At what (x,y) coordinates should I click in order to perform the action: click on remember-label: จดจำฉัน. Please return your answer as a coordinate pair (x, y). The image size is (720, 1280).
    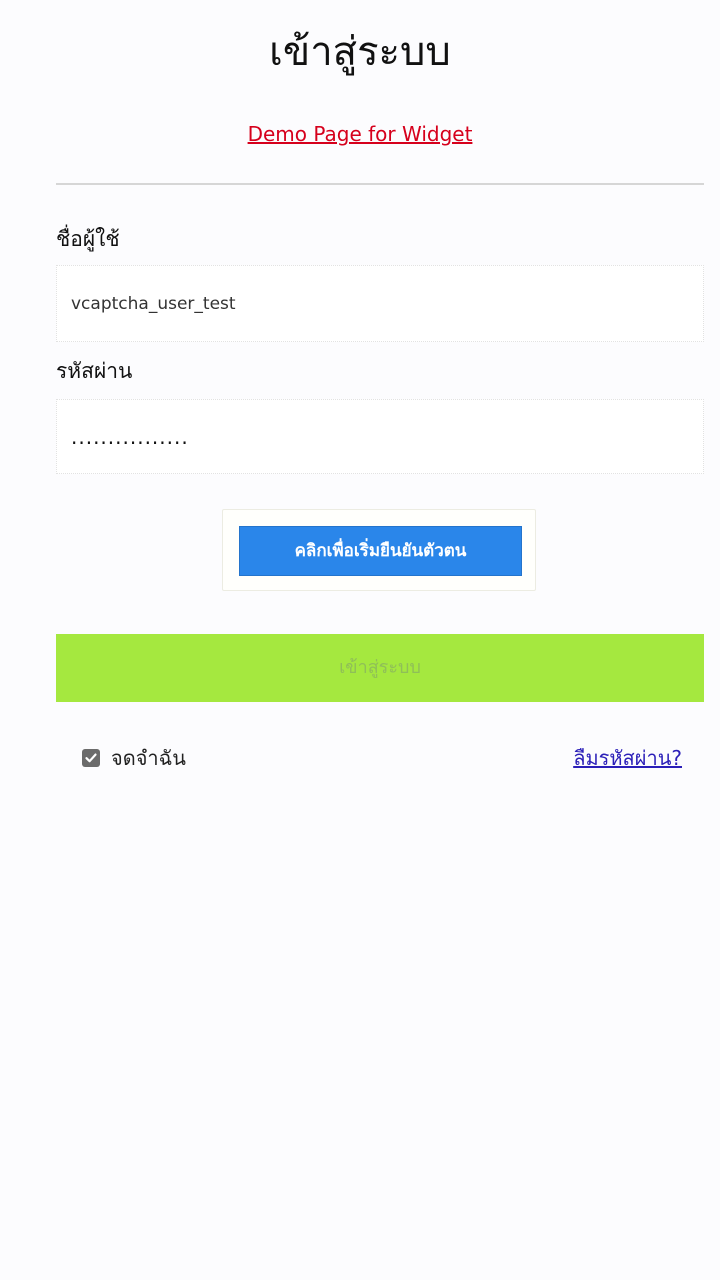
    Looking at the image, I should click on (148, 758).